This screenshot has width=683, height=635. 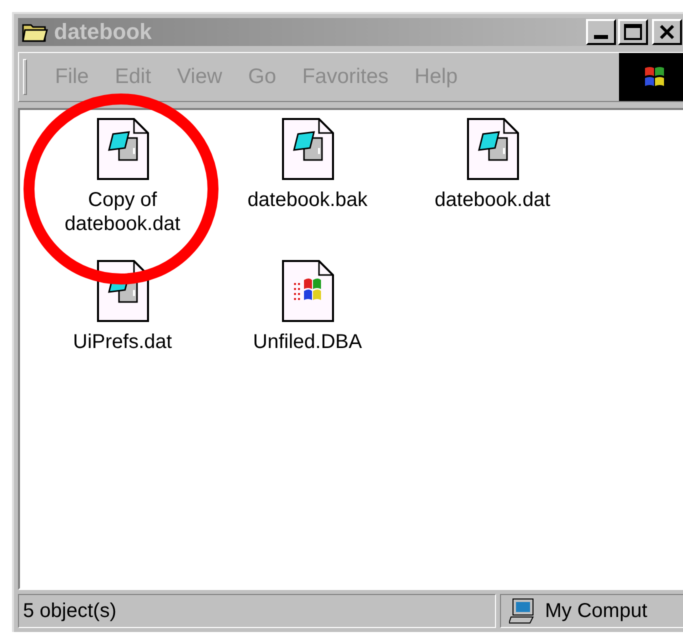 I want to click on folder-icon, so click(x=35, y=32).